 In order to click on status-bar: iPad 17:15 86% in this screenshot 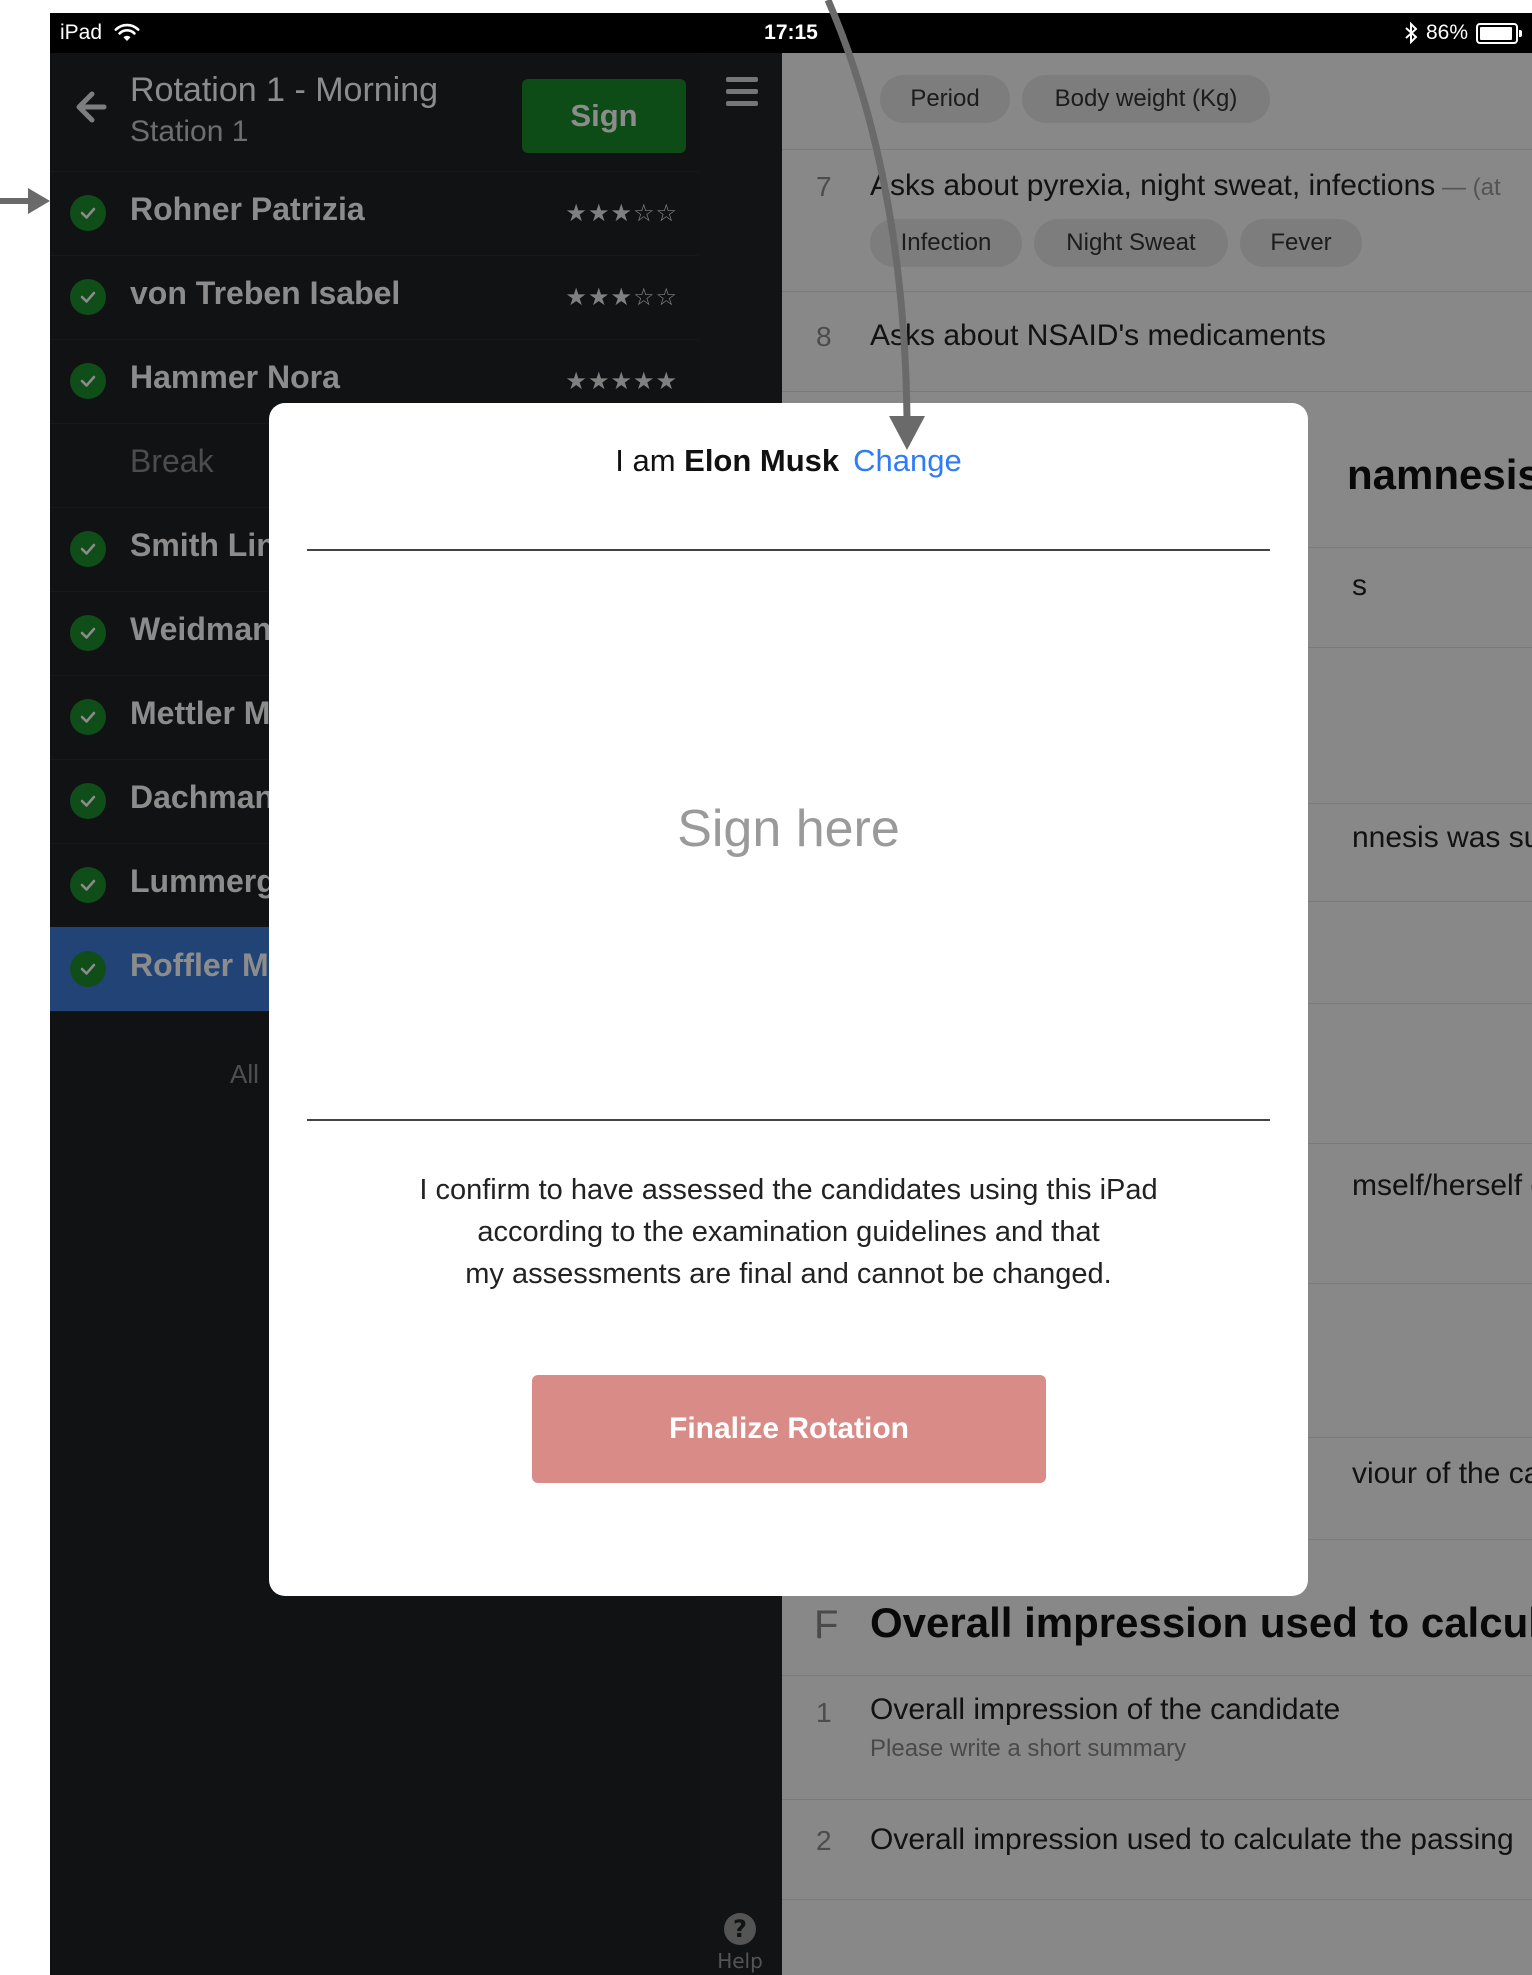, I will do `click(791, 33)`.